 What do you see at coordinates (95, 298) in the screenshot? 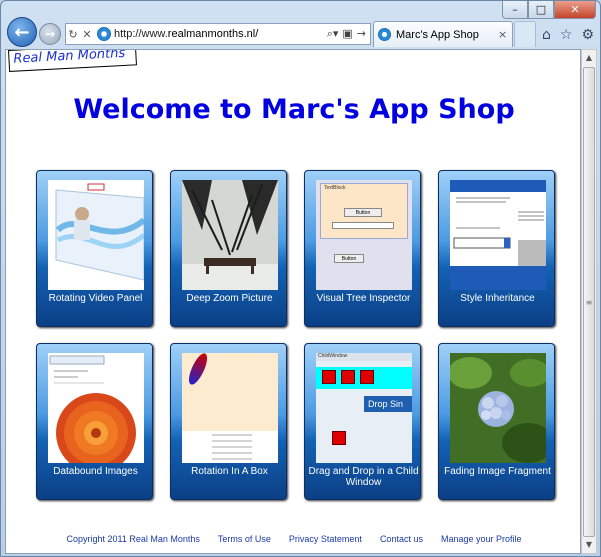
I see `app-label: Rotating Video Panel` at bounding box center [95, 298].